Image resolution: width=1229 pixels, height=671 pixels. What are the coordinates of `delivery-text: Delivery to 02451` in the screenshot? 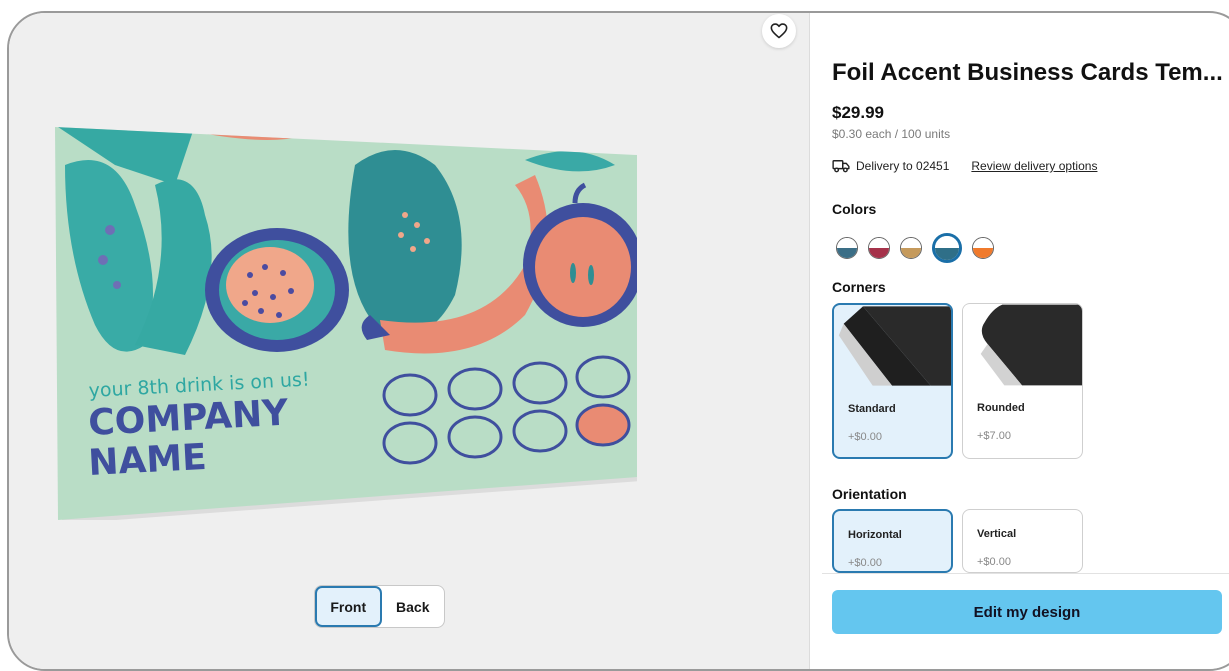 It's located at (903, 166).